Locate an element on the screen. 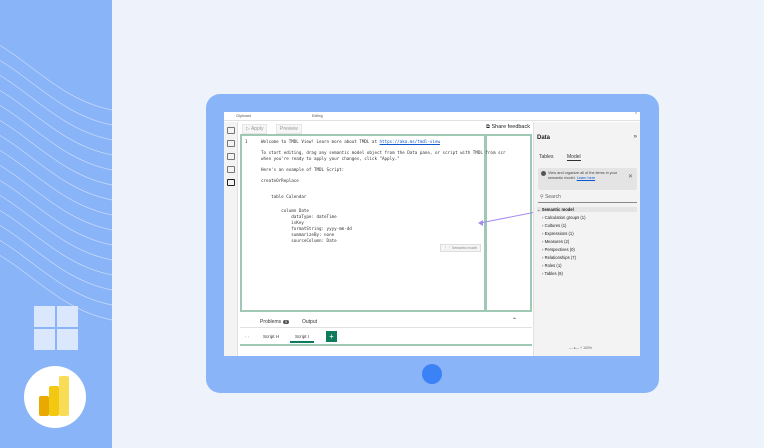 The width and height of the screenshot is (764, 448). learn-here-link: Learn here is located at coordinates (586, 178).